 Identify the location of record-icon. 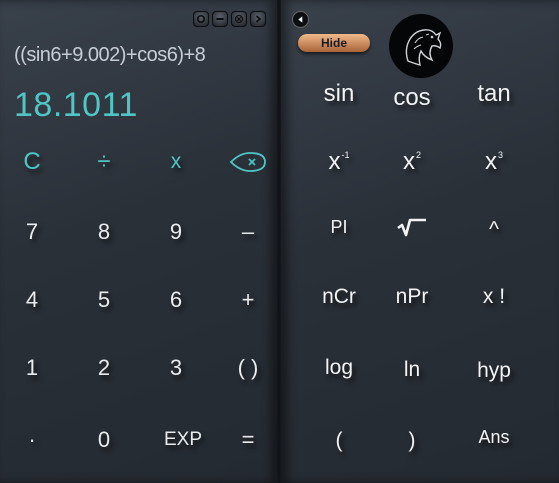
(201, 19).